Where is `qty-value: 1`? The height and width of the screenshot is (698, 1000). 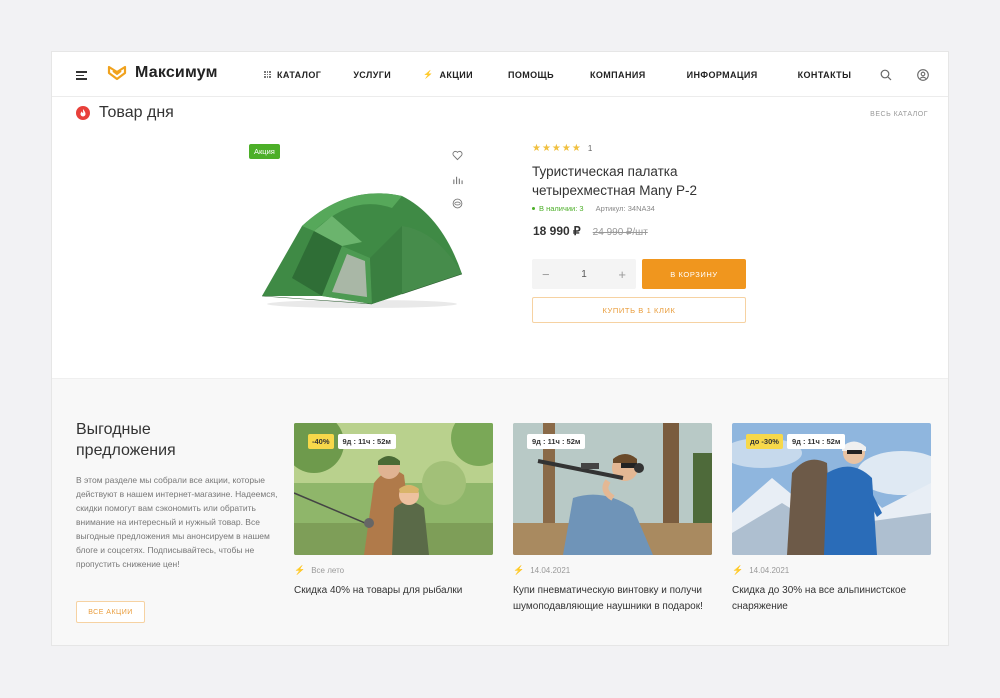 qty-value: 1 is located at coordinates (584, 274).